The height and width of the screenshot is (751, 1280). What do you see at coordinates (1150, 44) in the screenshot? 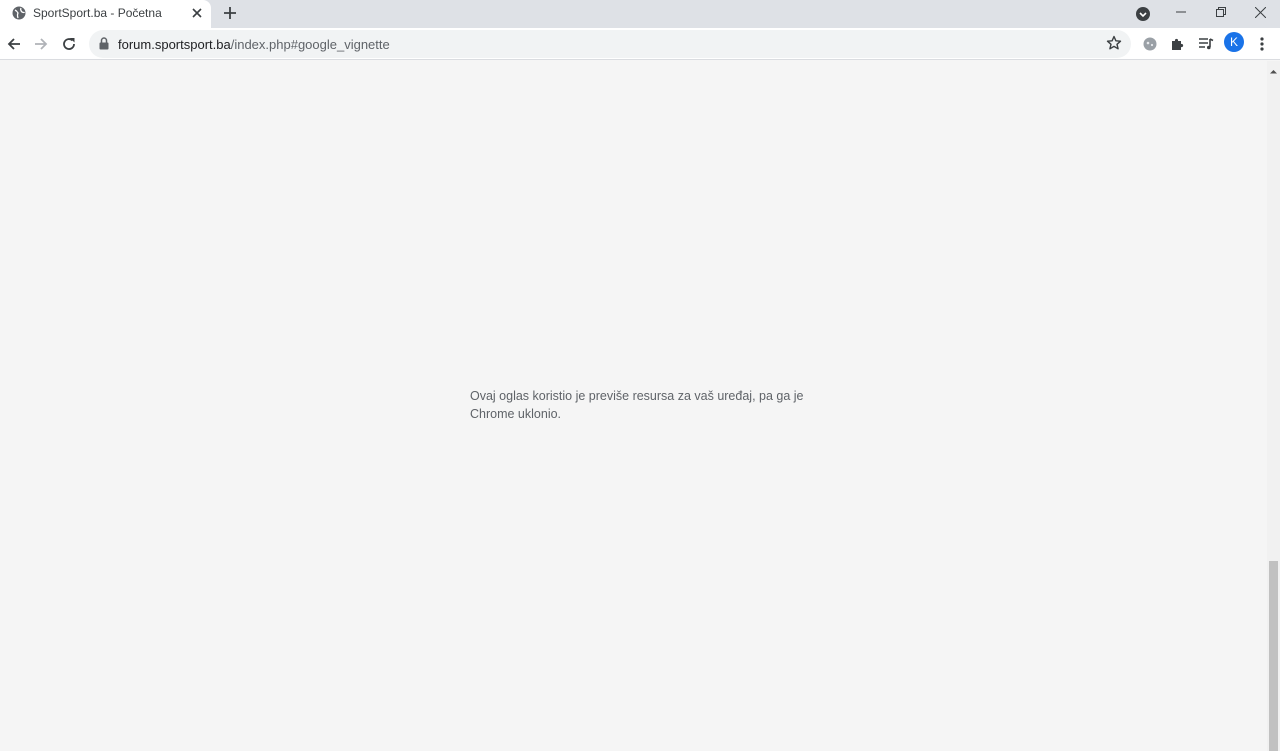
I see `extension-icon` at bounding box center [1150, 44].